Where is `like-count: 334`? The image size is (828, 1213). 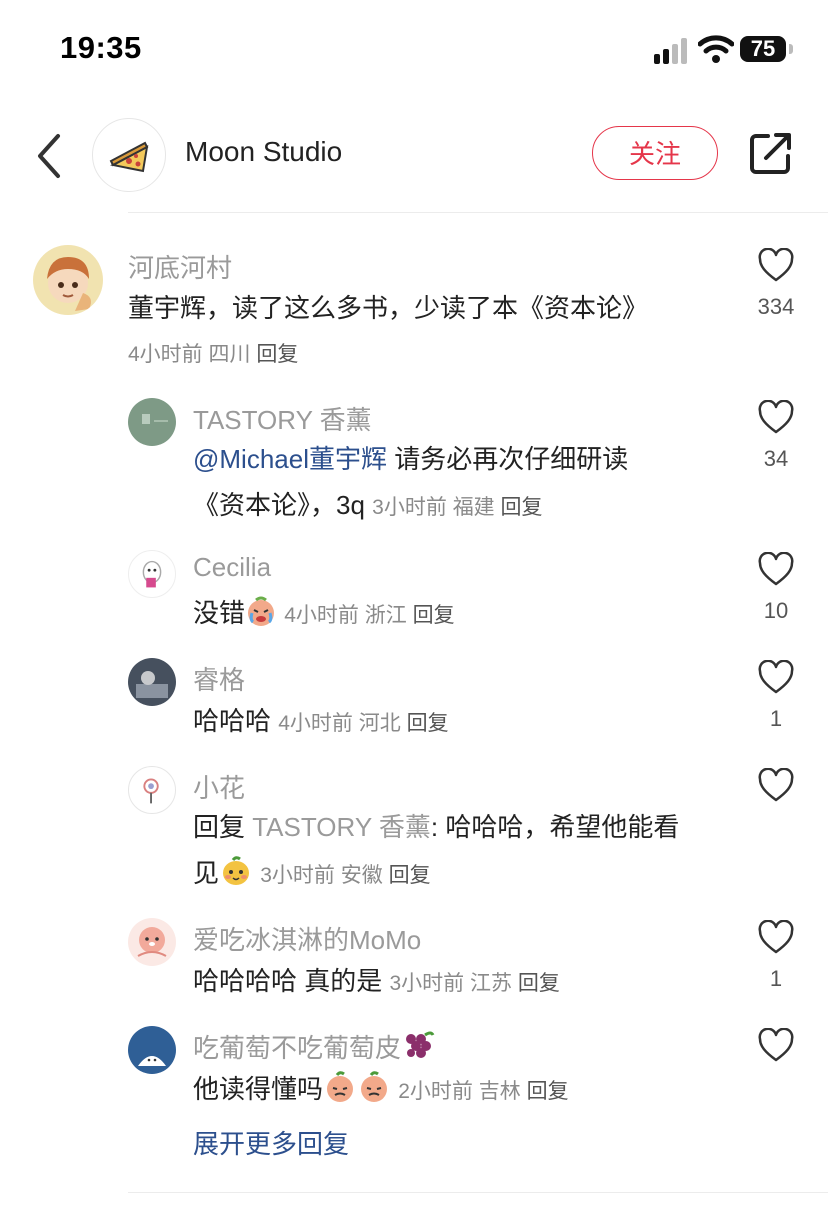 like-count: 334 is located at coordinates (776, 306).